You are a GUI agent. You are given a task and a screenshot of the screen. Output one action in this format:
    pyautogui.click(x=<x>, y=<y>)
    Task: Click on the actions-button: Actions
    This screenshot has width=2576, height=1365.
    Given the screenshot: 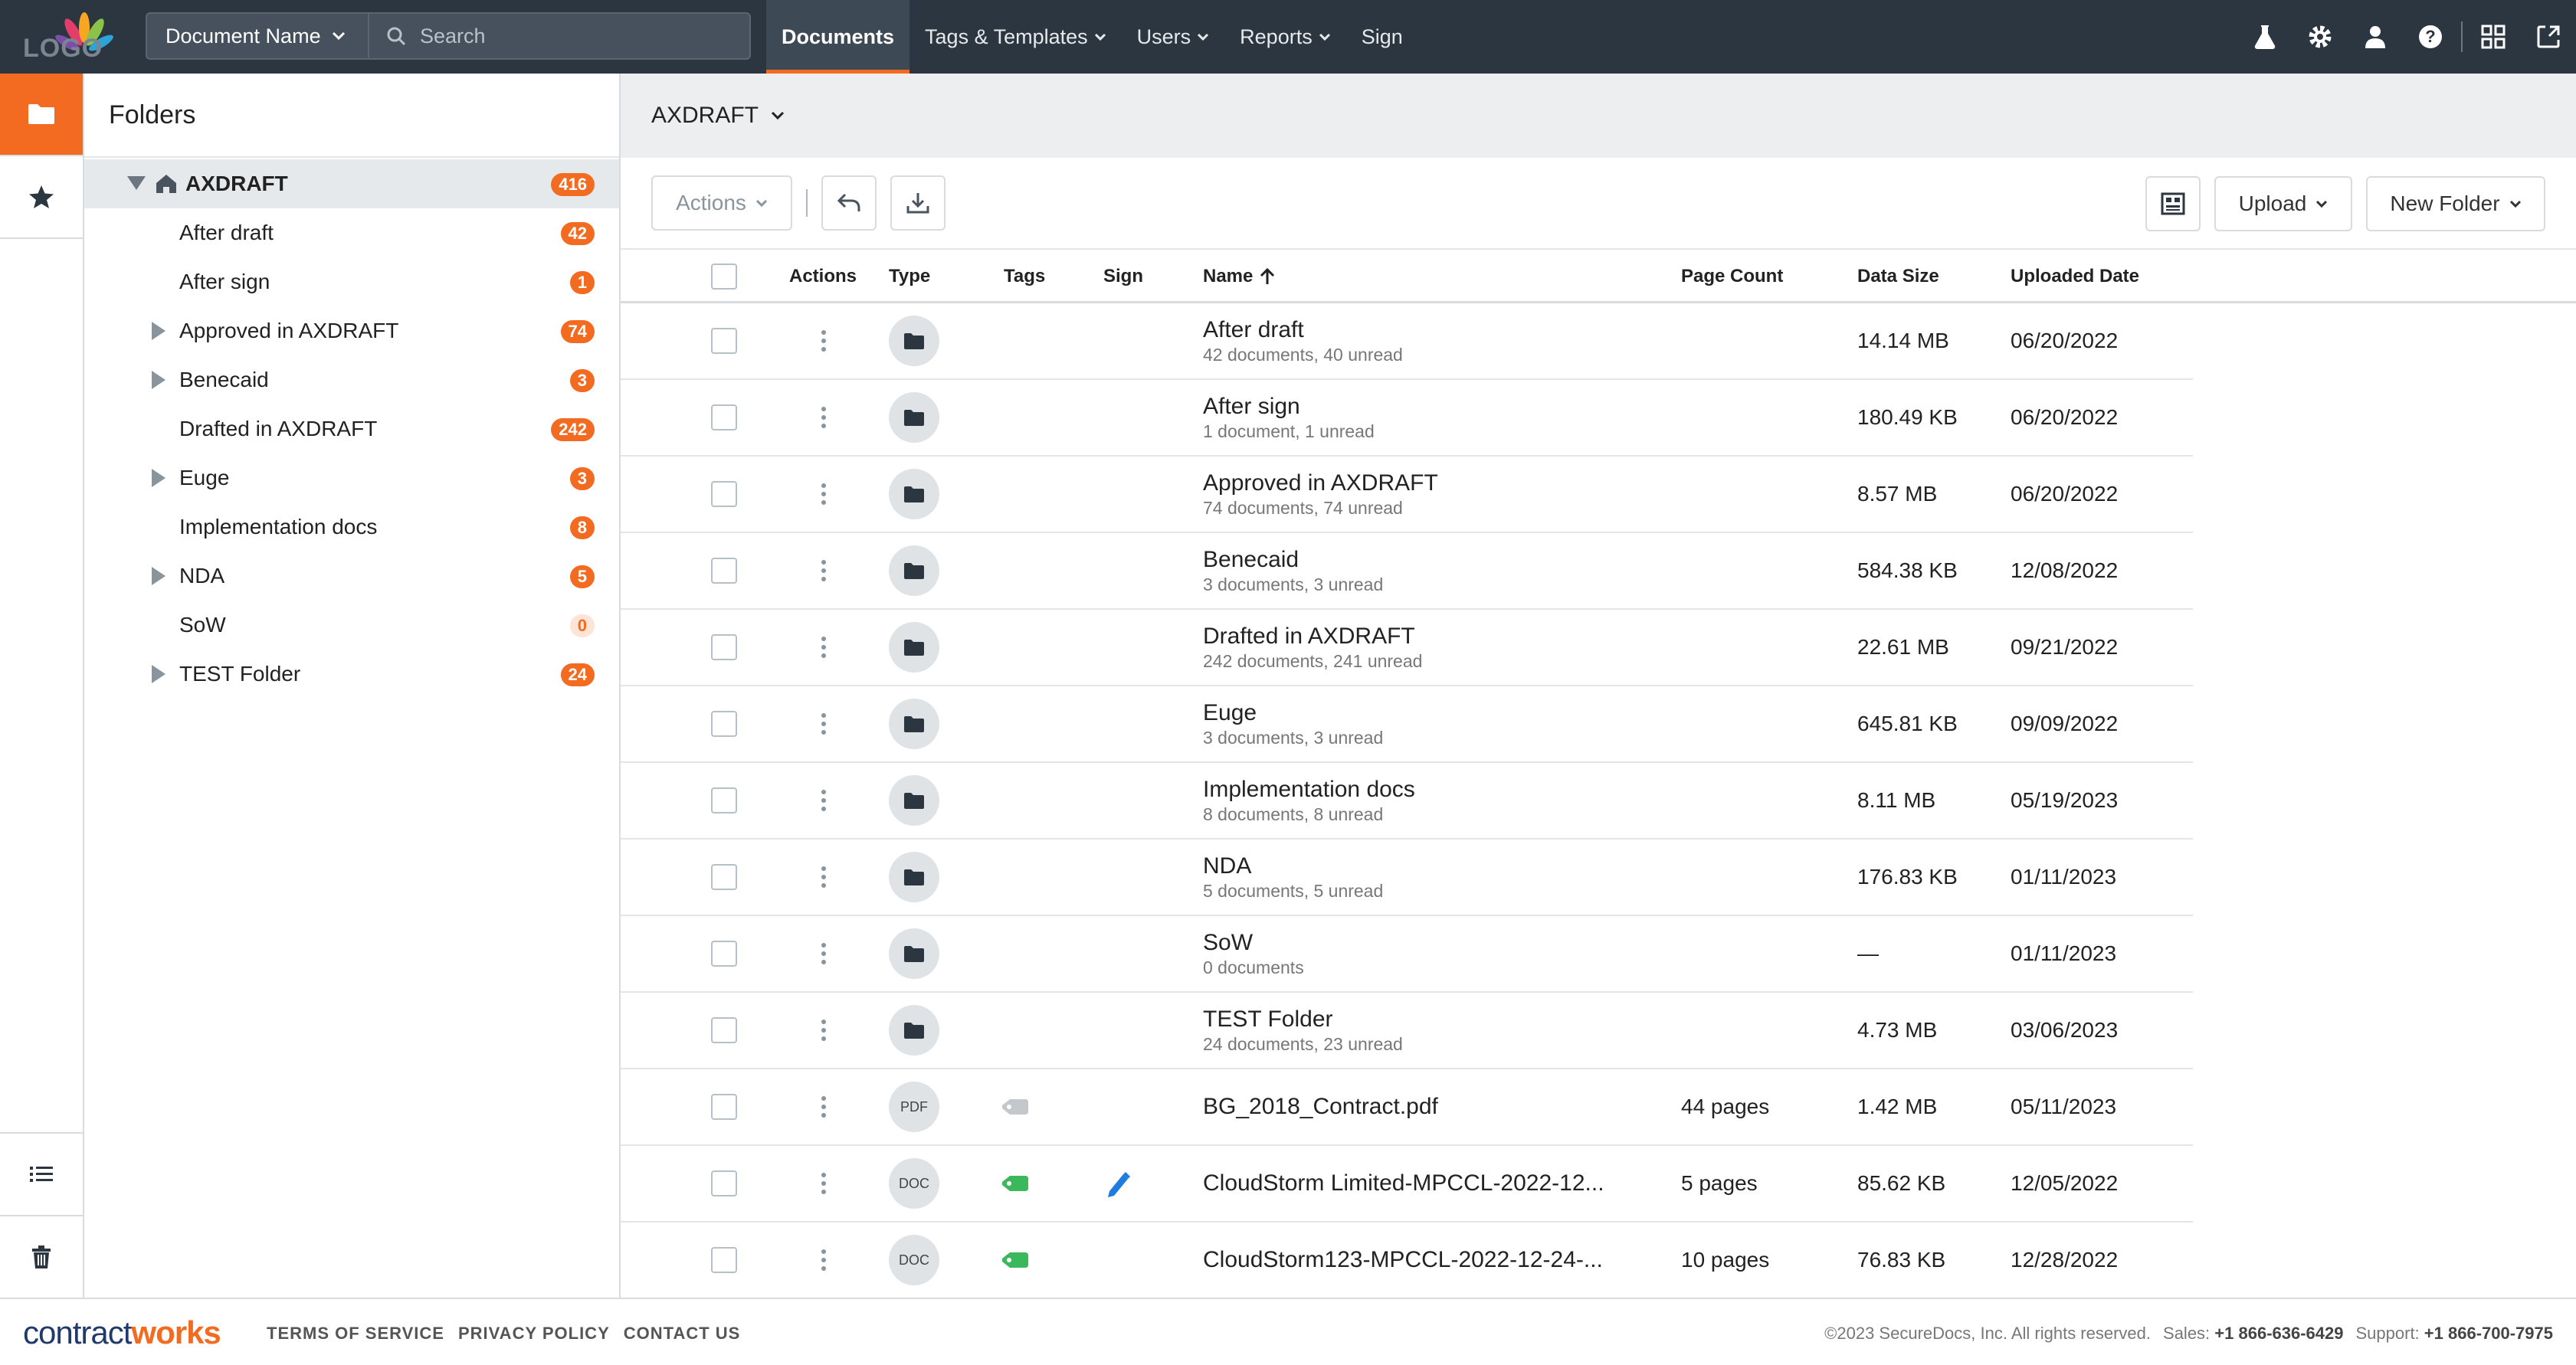 What is the action you would take?
    pyautogui.click(x=722, y=203)
    